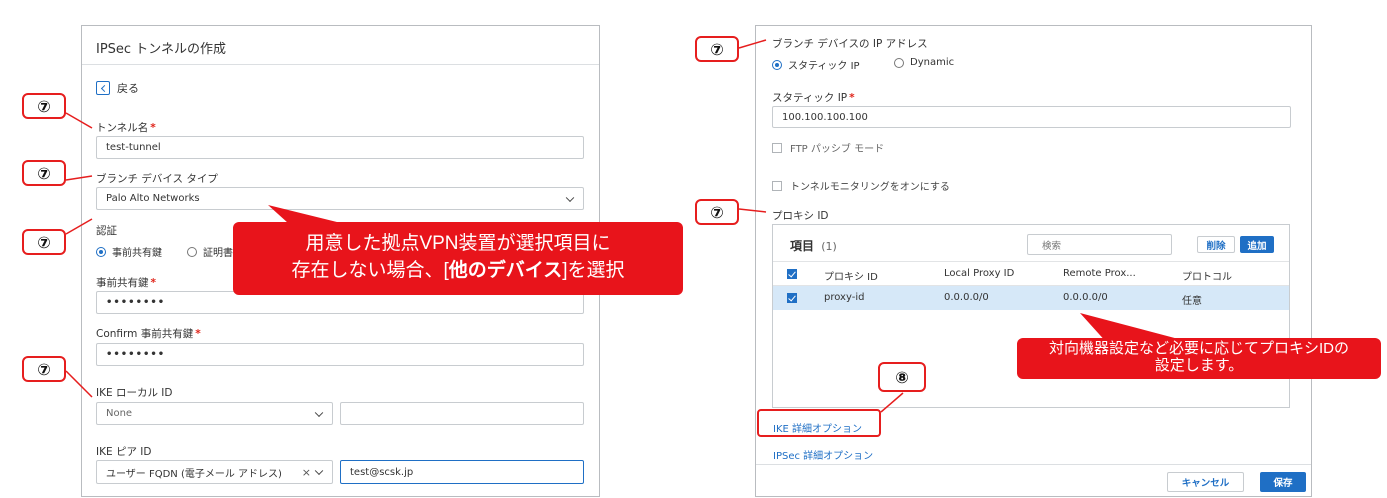  I want to click on delete-button: 削除, so click(1216, 244).